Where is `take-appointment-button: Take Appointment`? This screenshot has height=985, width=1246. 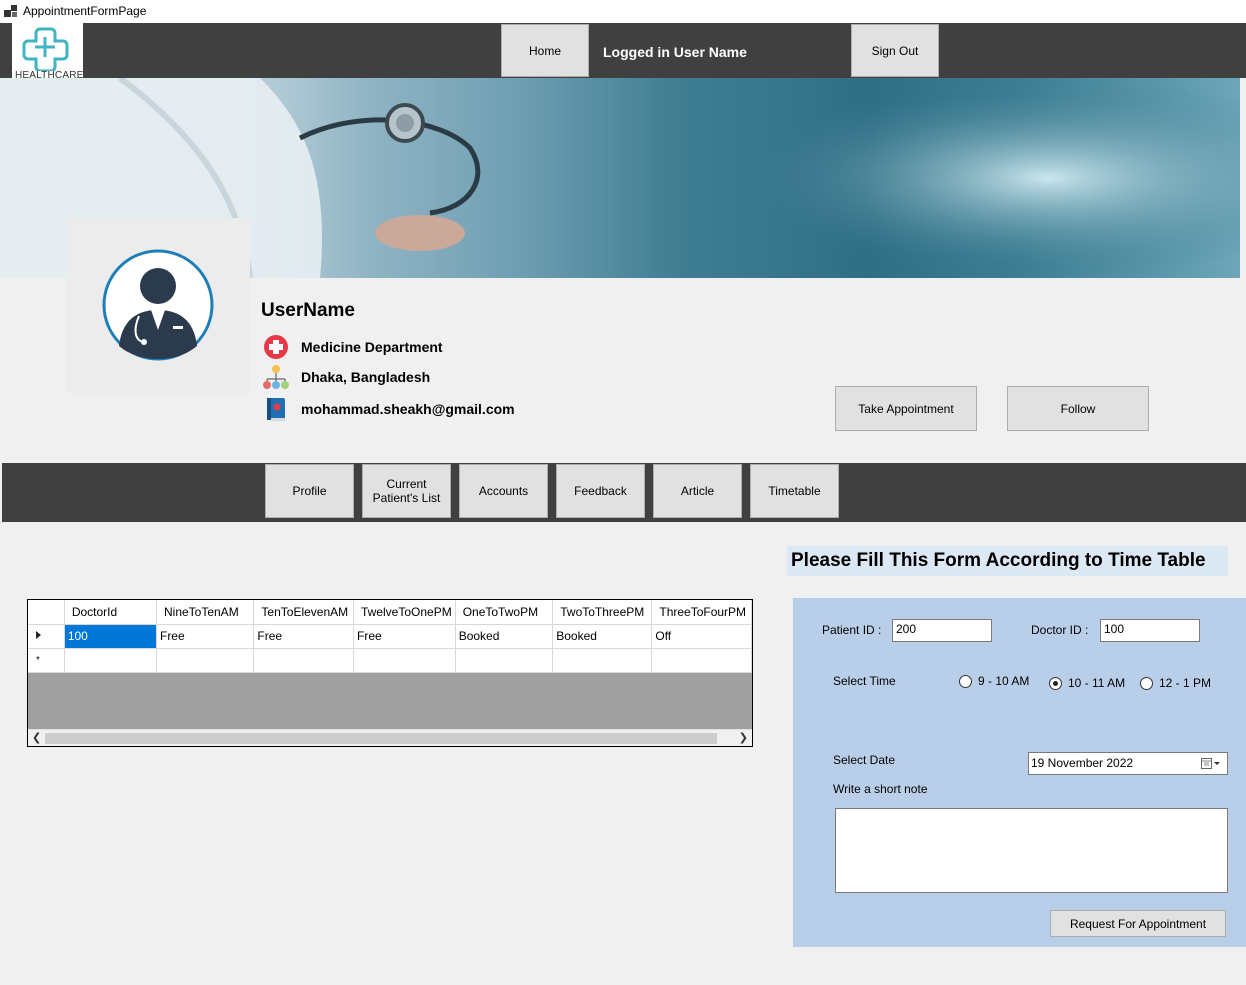 take-appointment-button: Take Appointment is located at coordinates (906, 408).